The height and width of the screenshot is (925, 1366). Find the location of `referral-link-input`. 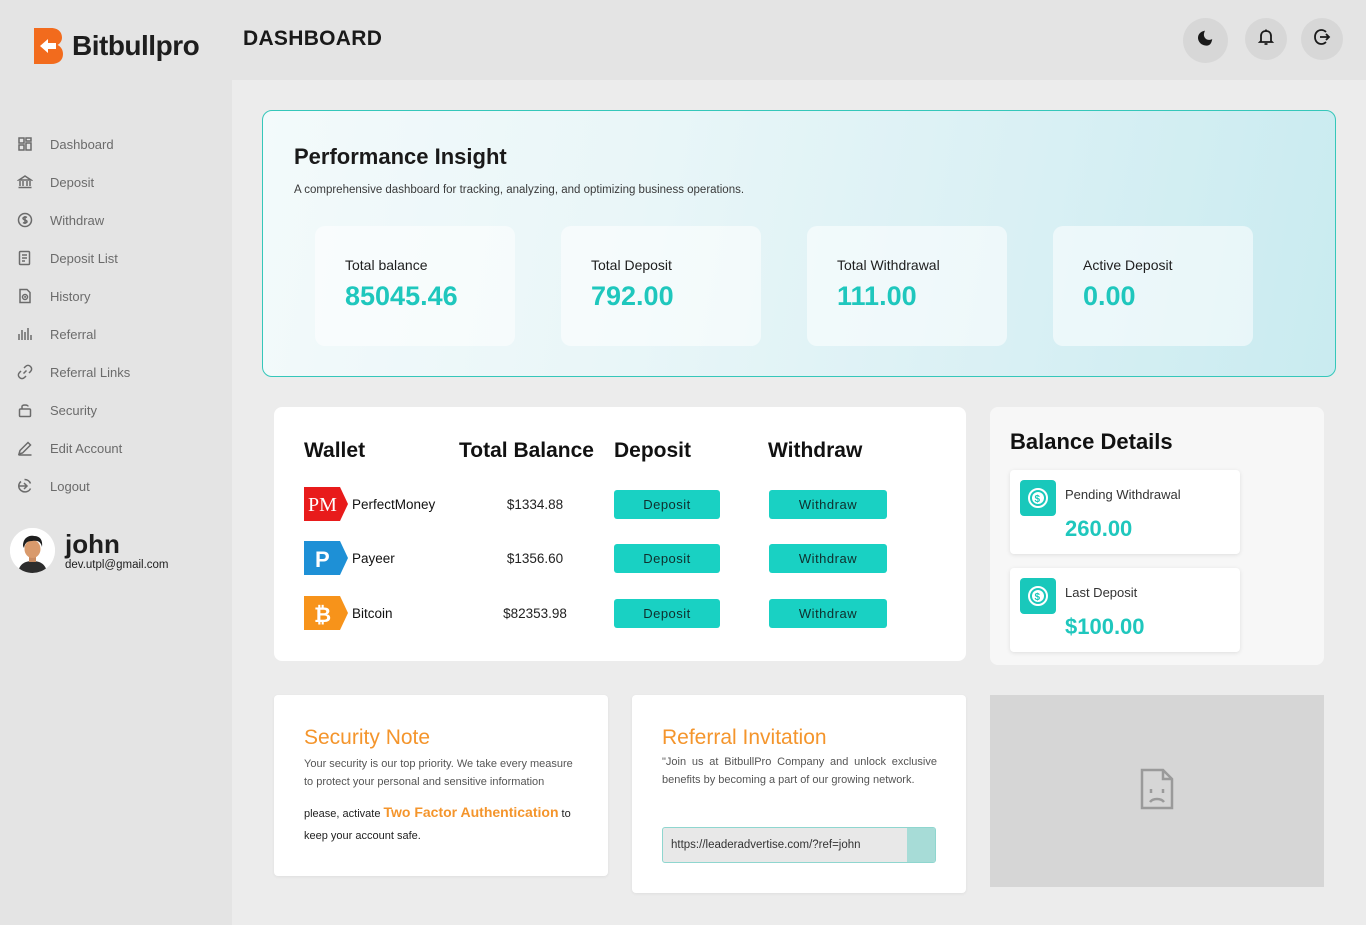

referral-link-input is located at coordinates (786, 845).